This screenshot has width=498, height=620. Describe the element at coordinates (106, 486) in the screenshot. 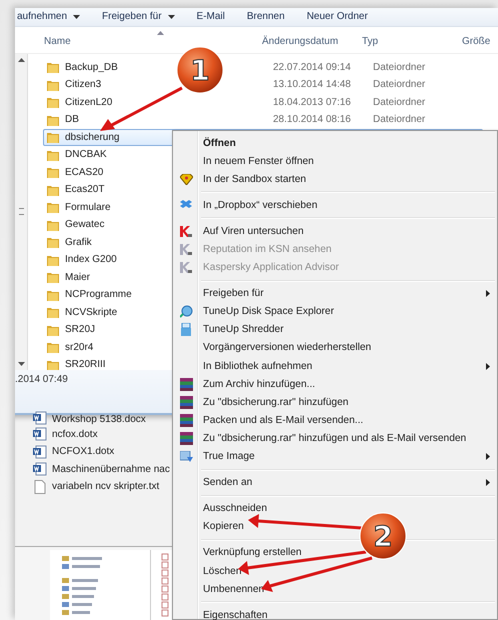

I see `file-name: variabeln ncv skripter.txt` at that location.